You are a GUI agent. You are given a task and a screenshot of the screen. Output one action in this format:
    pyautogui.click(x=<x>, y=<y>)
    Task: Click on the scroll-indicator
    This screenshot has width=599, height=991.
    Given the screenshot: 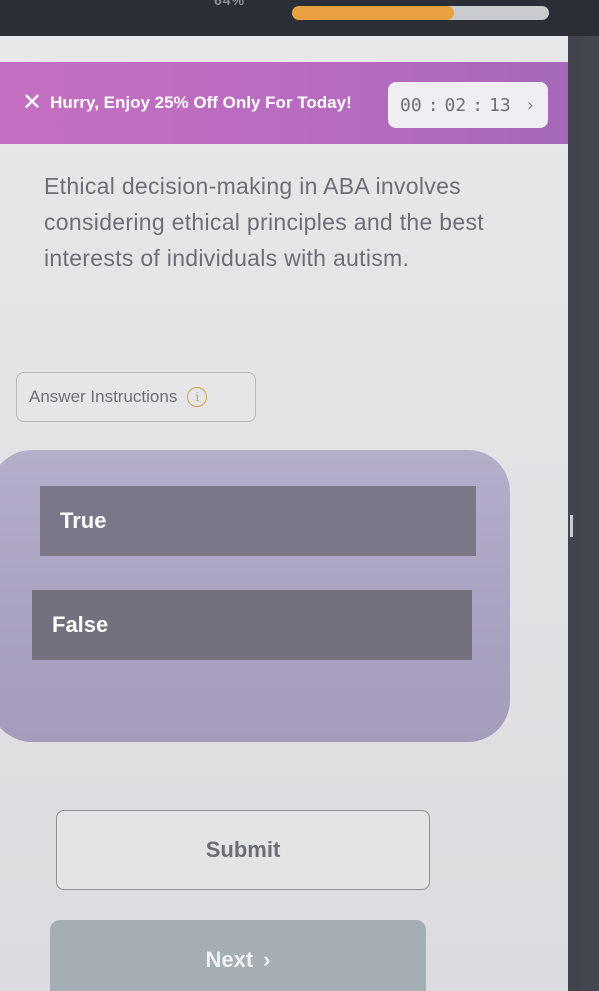 What is the action you would take?
    pyautogui.click(x=571, y=526)
    